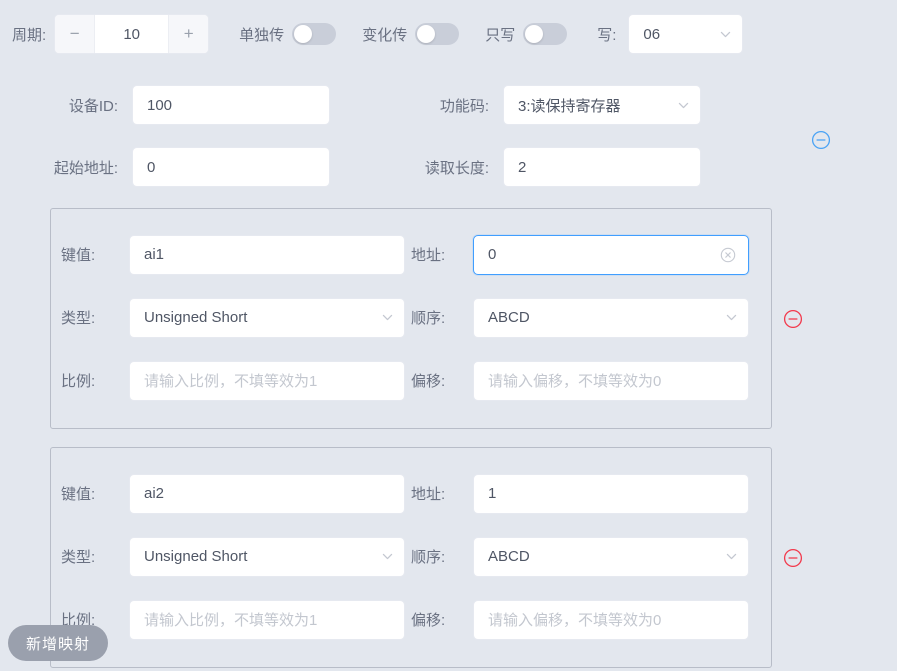  What do you see at coordinates (545, 34) in the screenshot?
I see `write-only-toggle` at bounding box center [545, 34].